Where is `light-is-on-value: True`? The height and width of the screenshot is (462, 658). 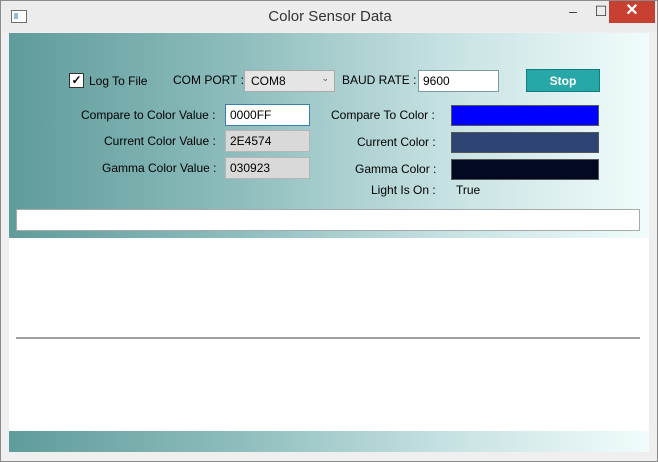 light-is-on-value: True is located at coordinates (468, 190).